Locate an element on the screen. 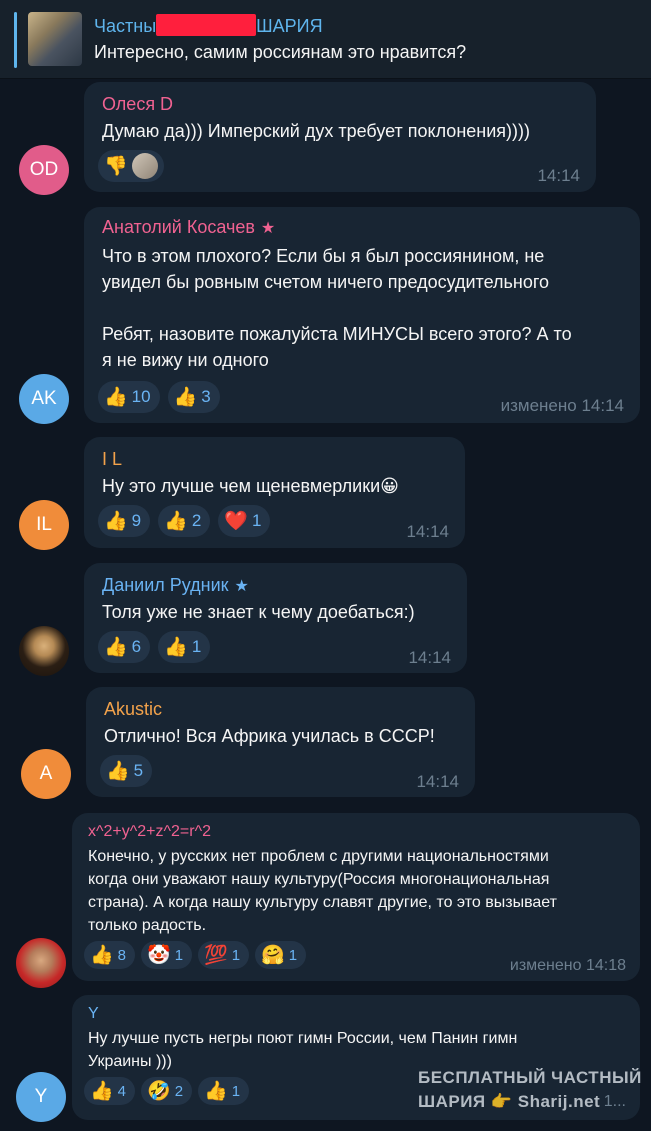 This screenshot has width=651, height=1131. reactions-row: 👍 10 👍 3 is located at coordinates (159, 397).